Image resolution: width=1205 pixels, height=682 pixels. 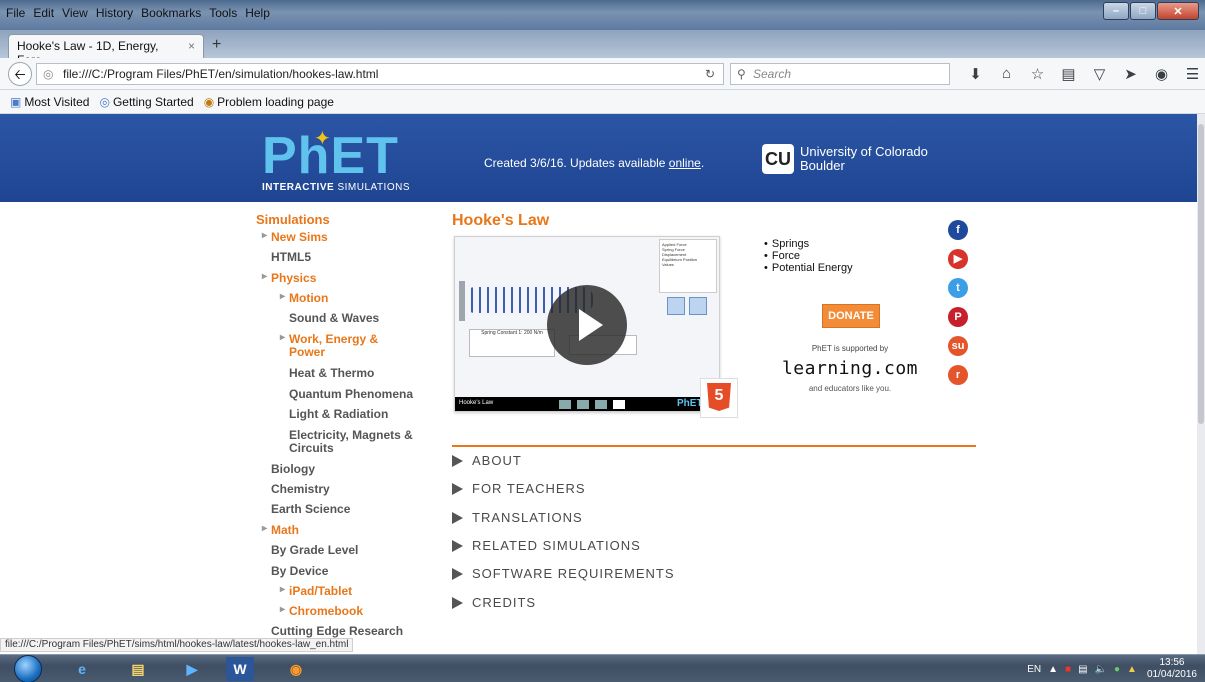 What do you see at coordinates (546, 545) in the screenshot?
I see `accordion-related-sims: RELATED SIMULATIONS` at bounding box center [546, 545].